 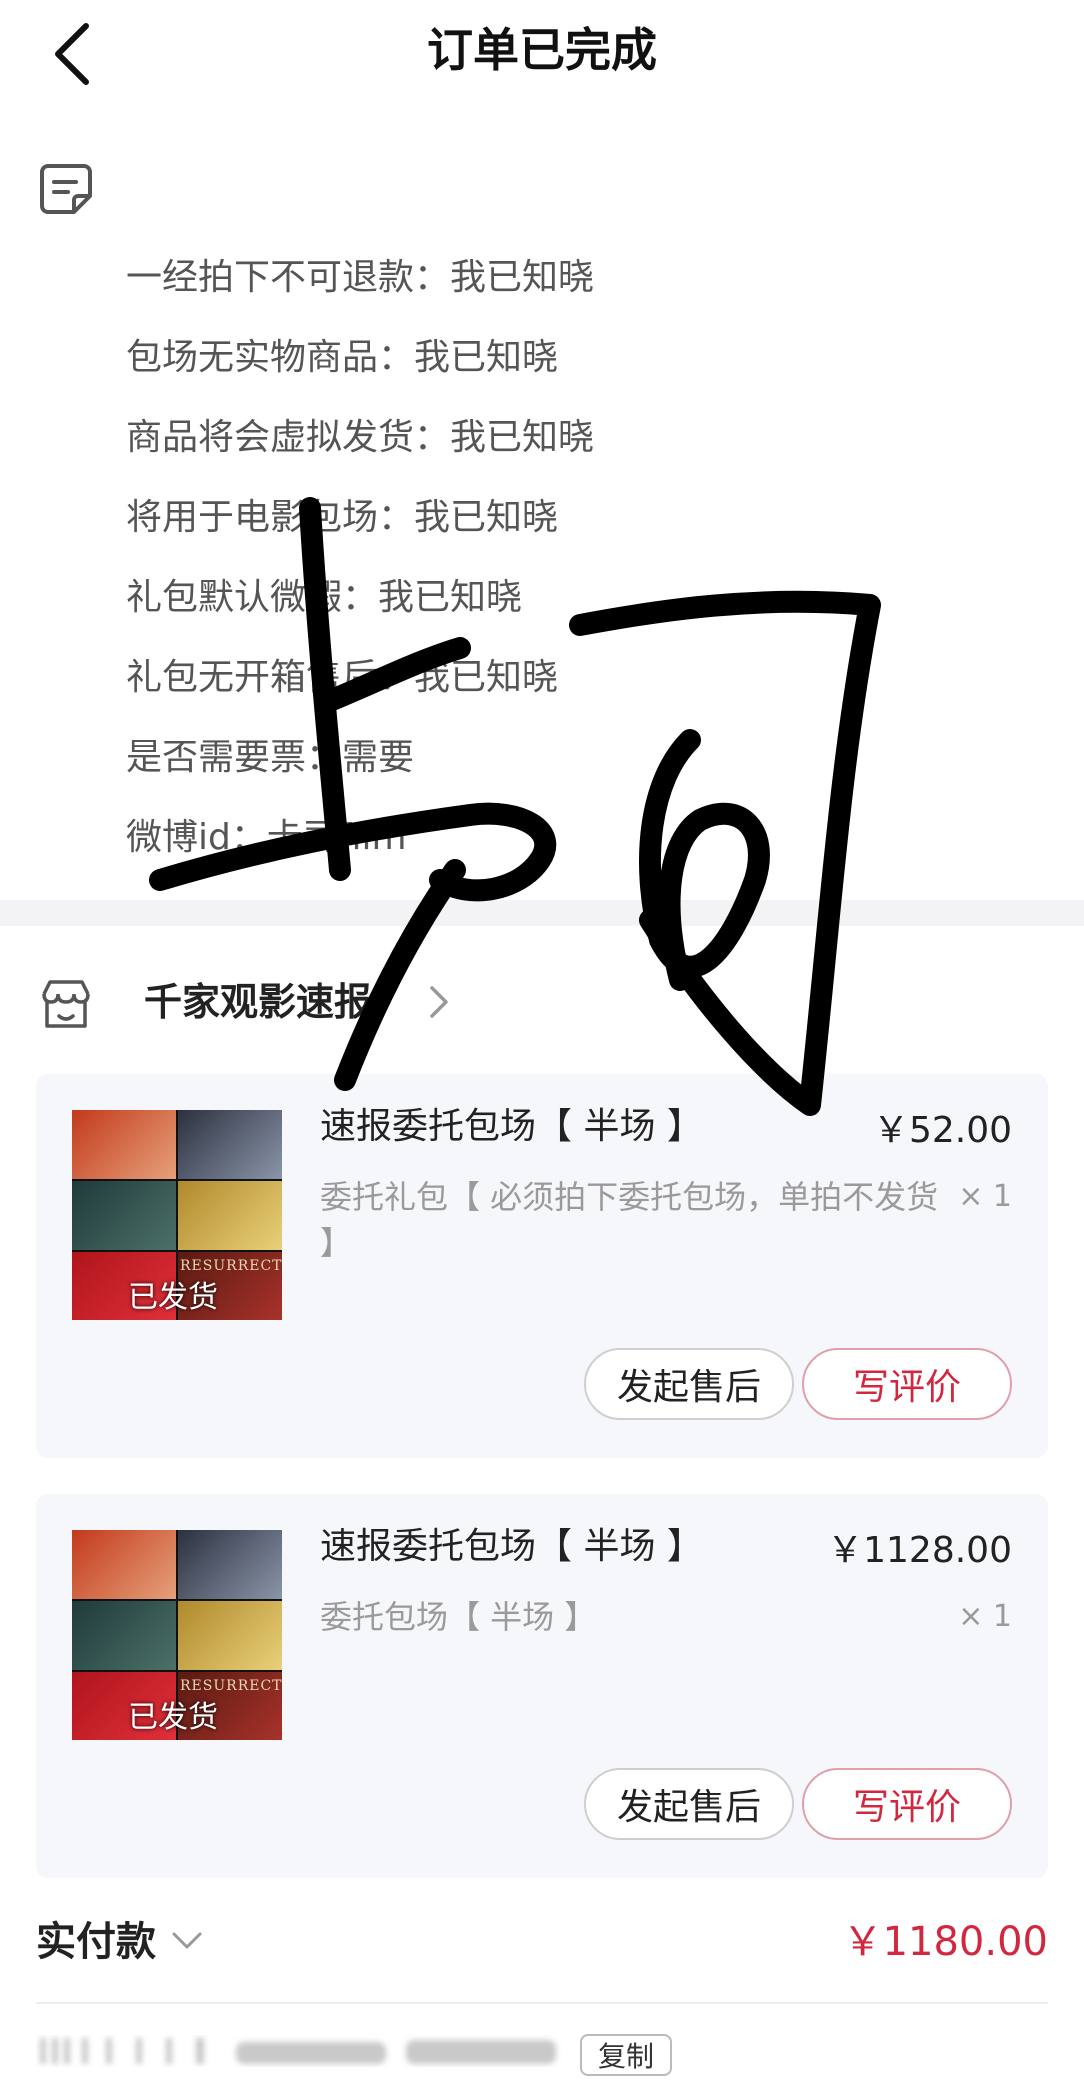 What do you see at coordinates (439, 1002) in the screenshot?
I see `chevron-right-icon` at bounding box center [439, 1002].